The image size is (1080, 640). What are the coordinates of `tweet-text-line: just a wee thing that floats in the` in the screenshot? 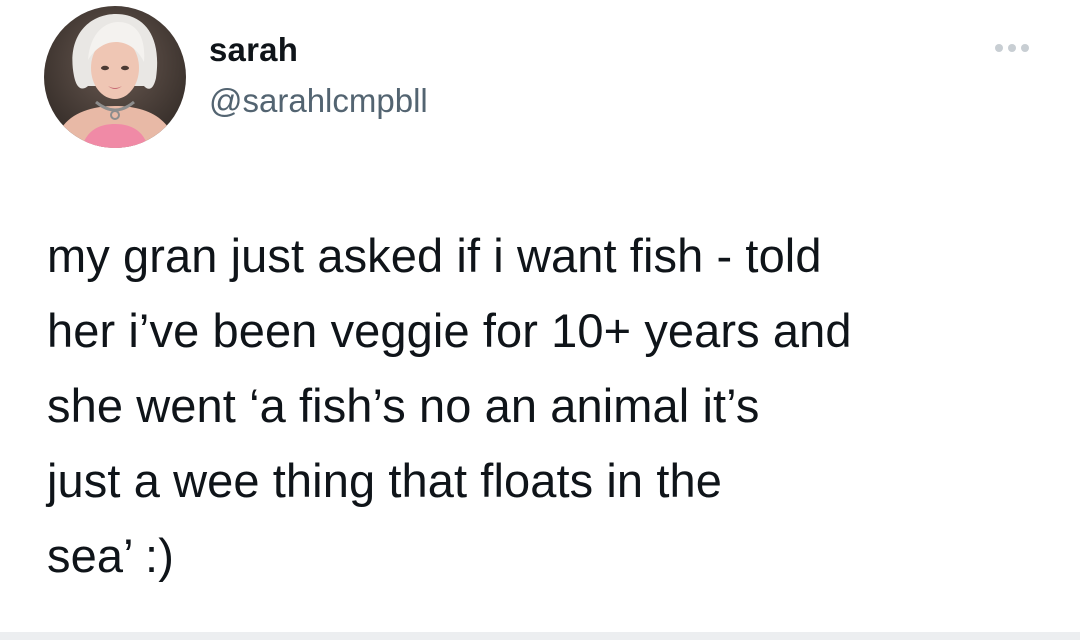 It's located at (384, 480).